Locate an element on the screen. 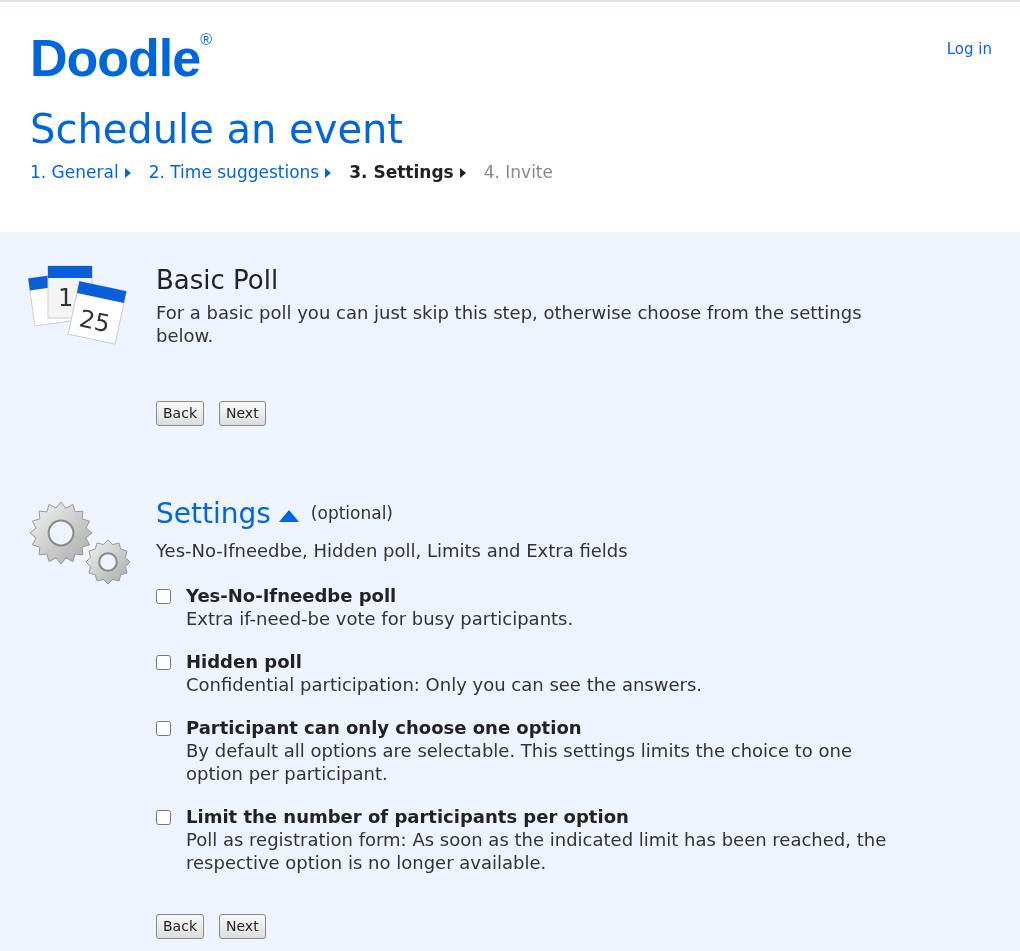 This screenshot has height=951, width=1020. wizard-step: 2. Time suggestions is located at coordinates (234, 173).